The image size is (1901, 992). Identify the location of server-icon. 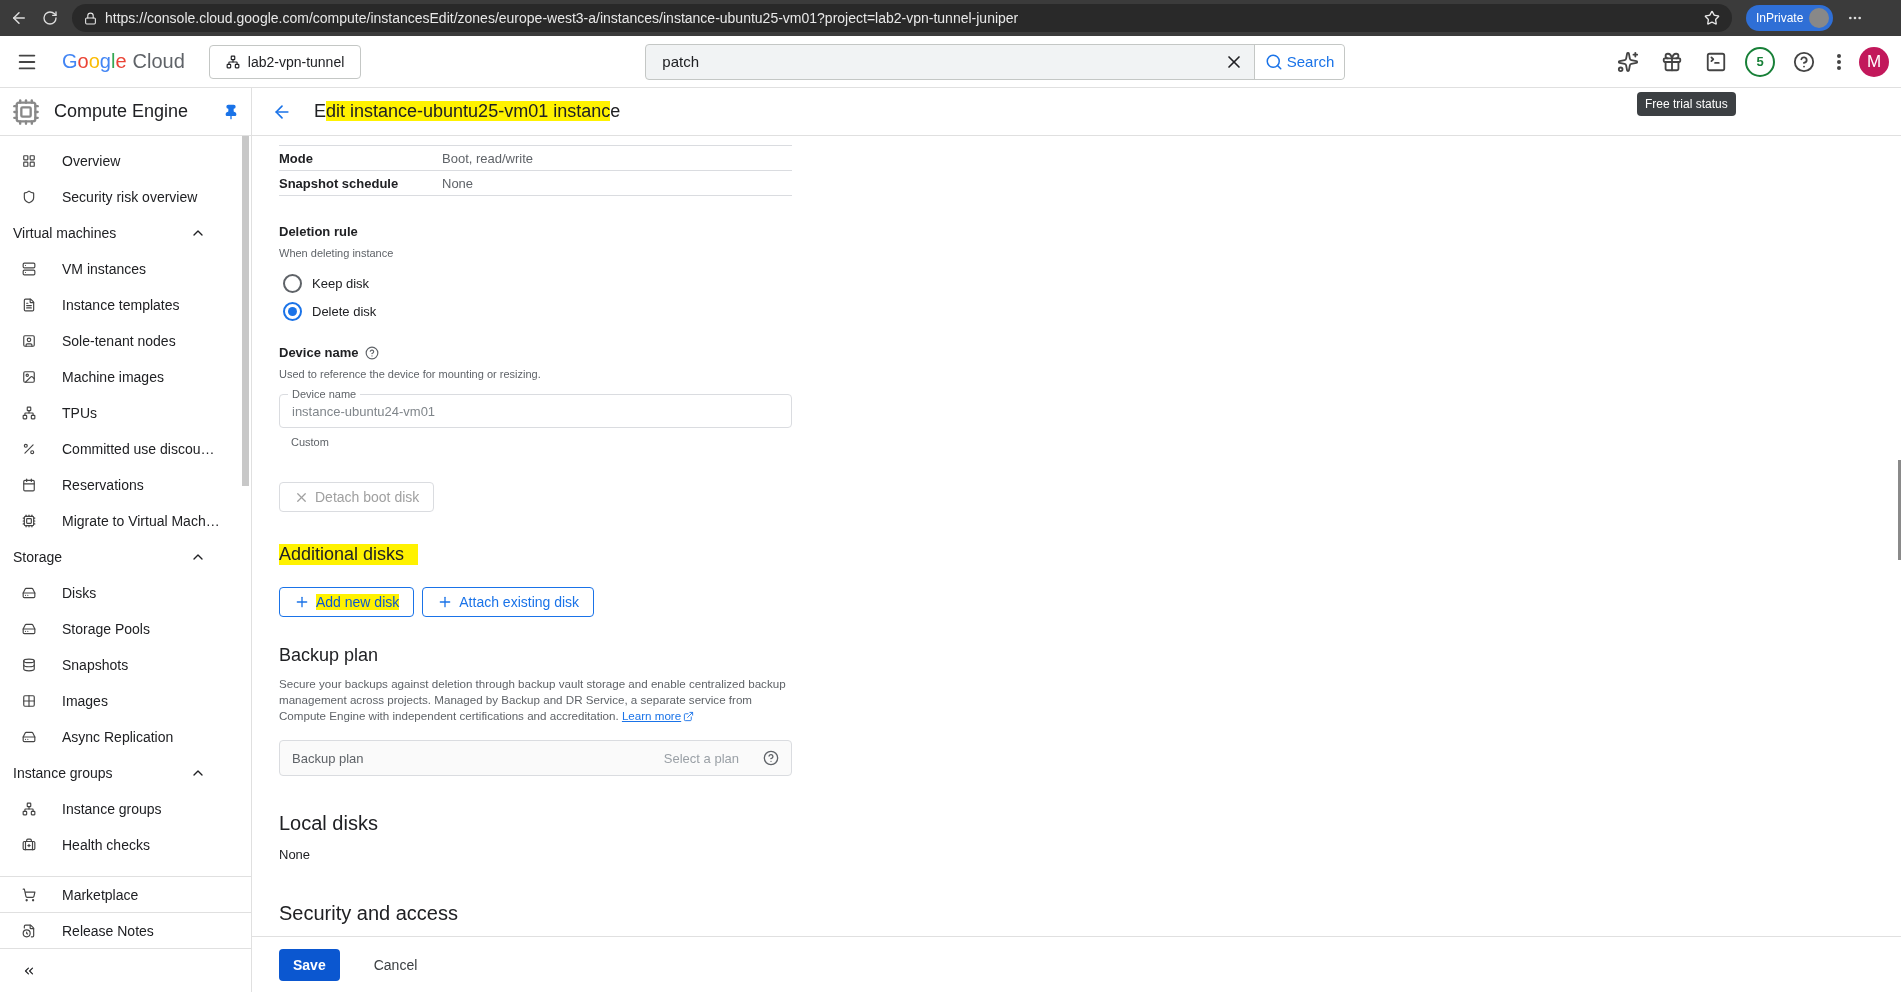
(29, 269).